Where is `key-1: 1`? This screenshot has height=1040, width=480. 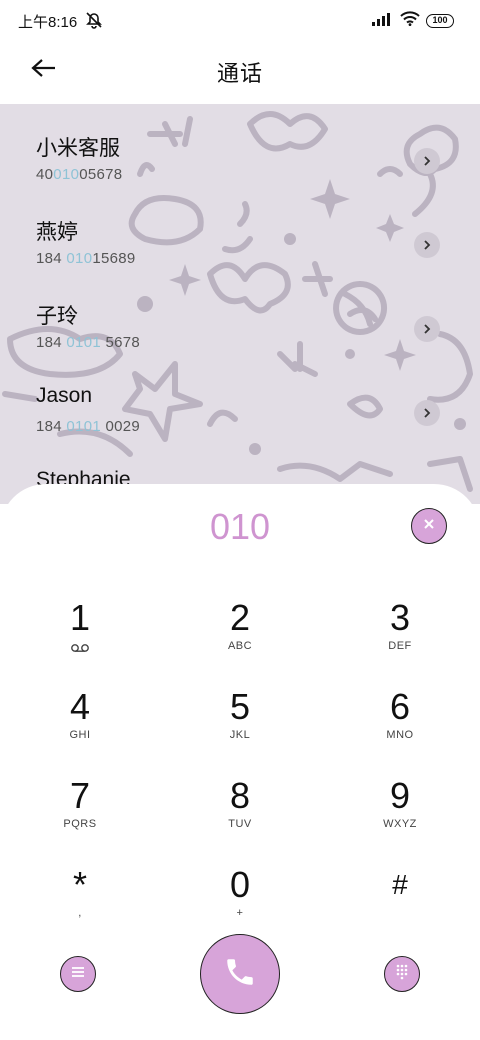 key-1: 1 is located at coordinates (80, 638).